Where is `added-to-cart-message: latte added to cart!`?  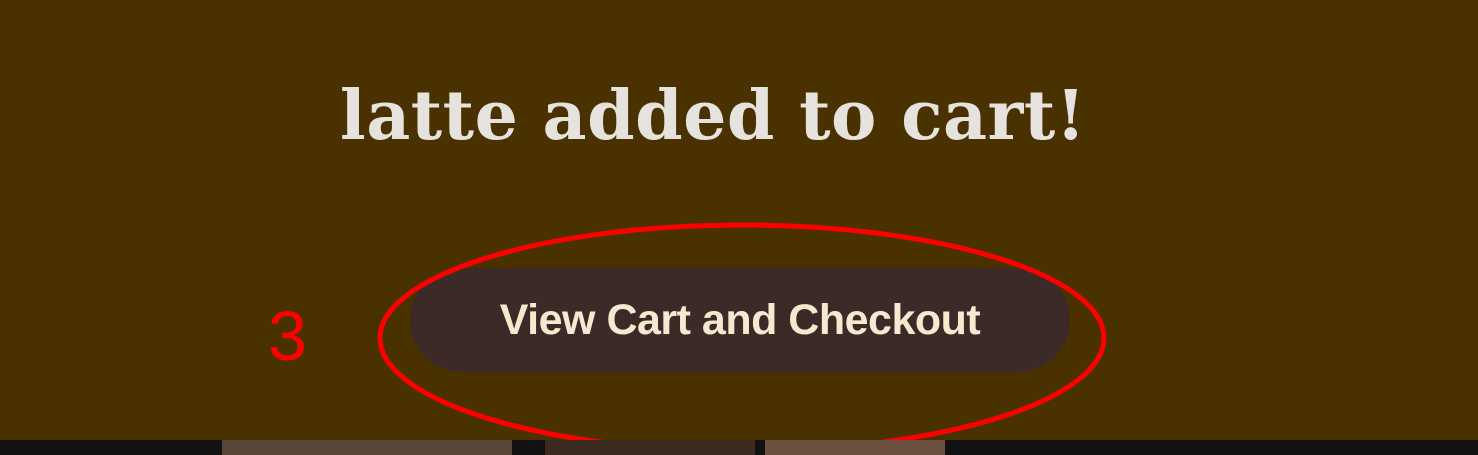
added-to-cart-message: latte added to cart! is located at coordinates (713, 116).